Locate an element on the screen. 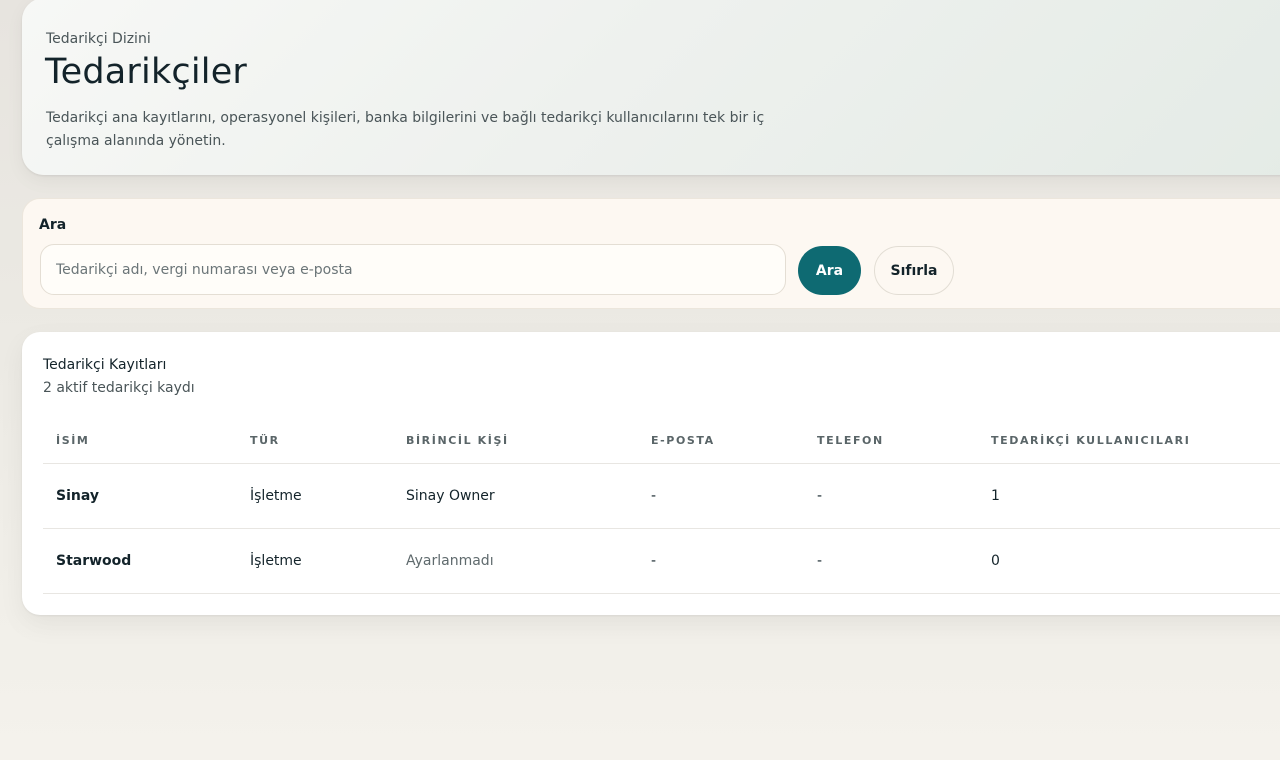 This screenshot has width=1280, height=760. primary-contact: Ayarlanmadı is located at coordinates (515, 561).